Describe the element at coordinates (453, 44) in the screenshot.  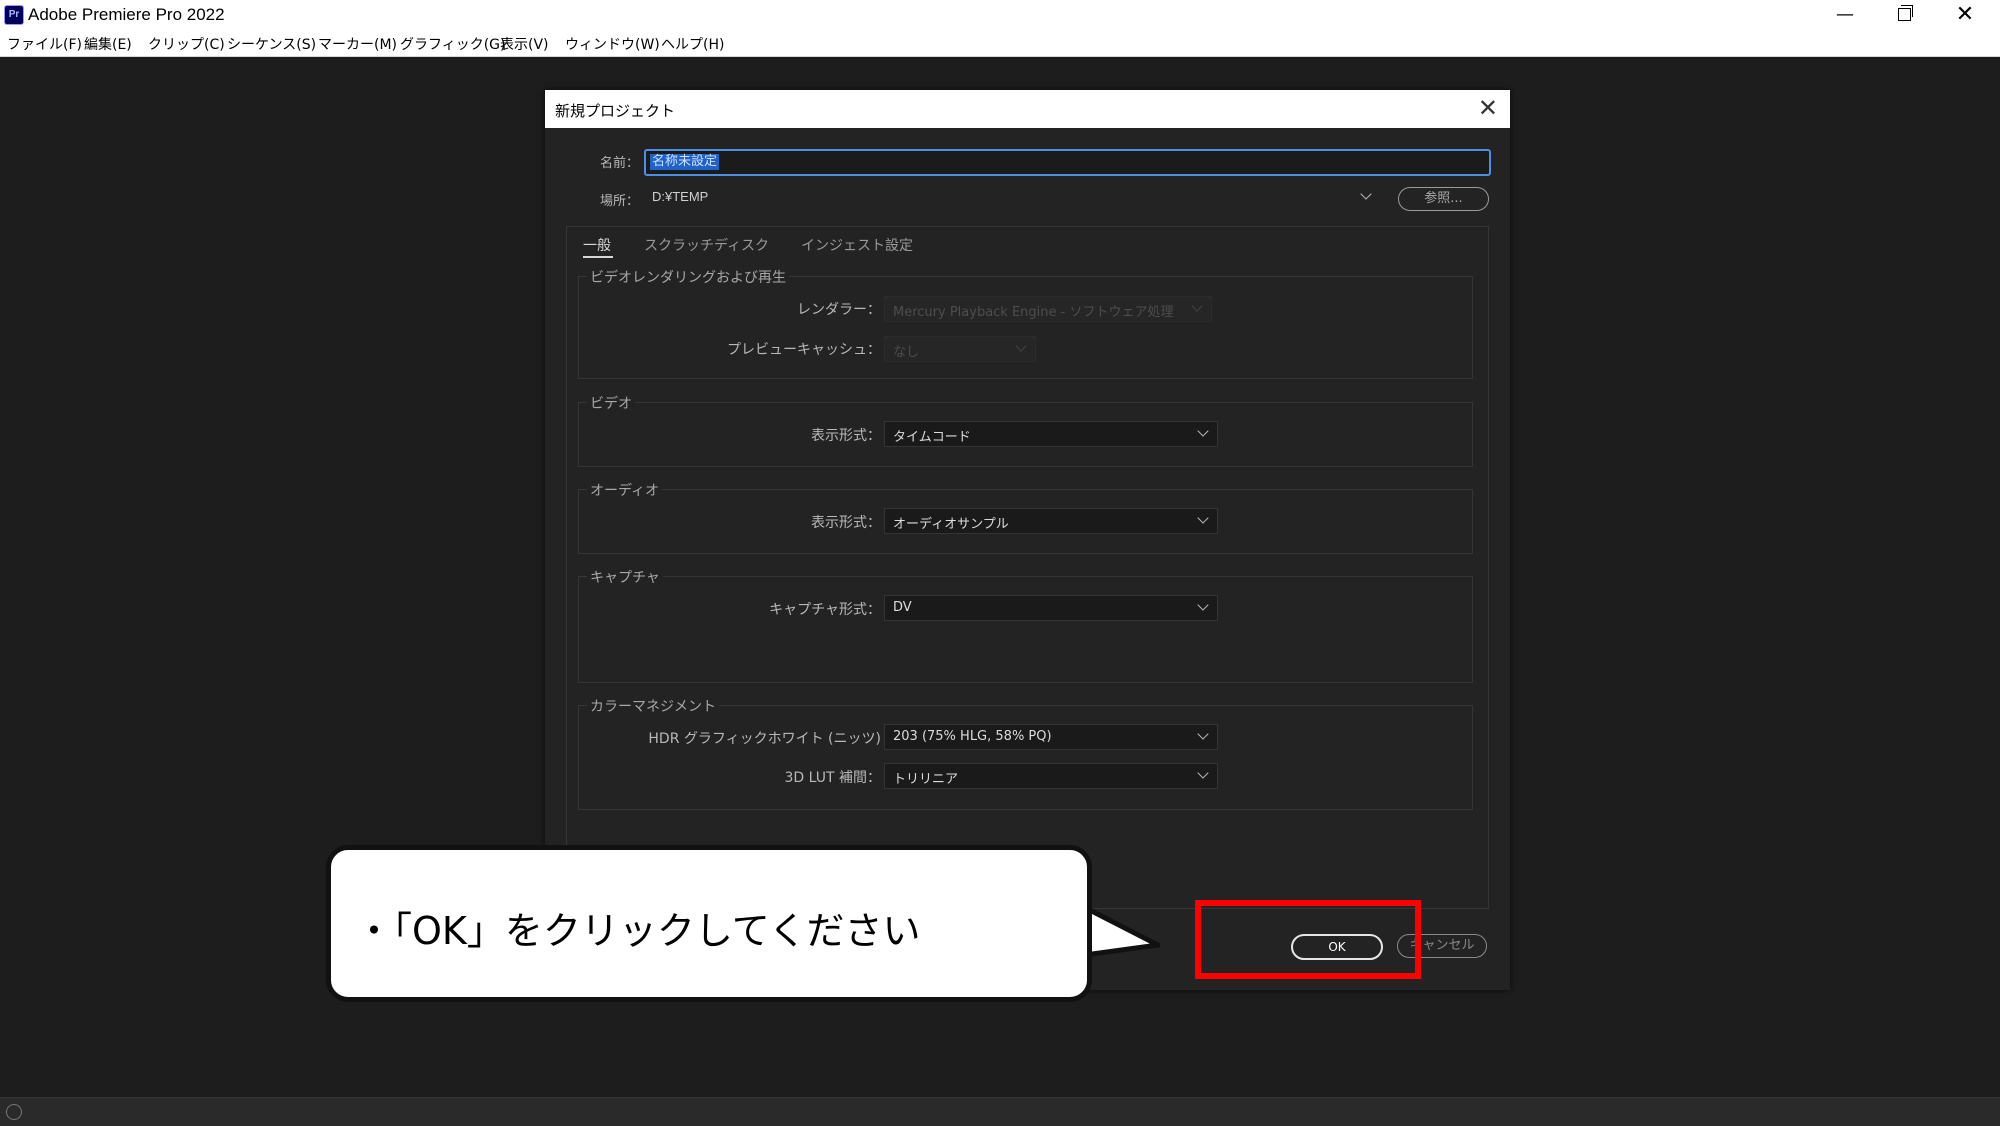
I see `menu-graphics: グラフィック(G)` at that location.